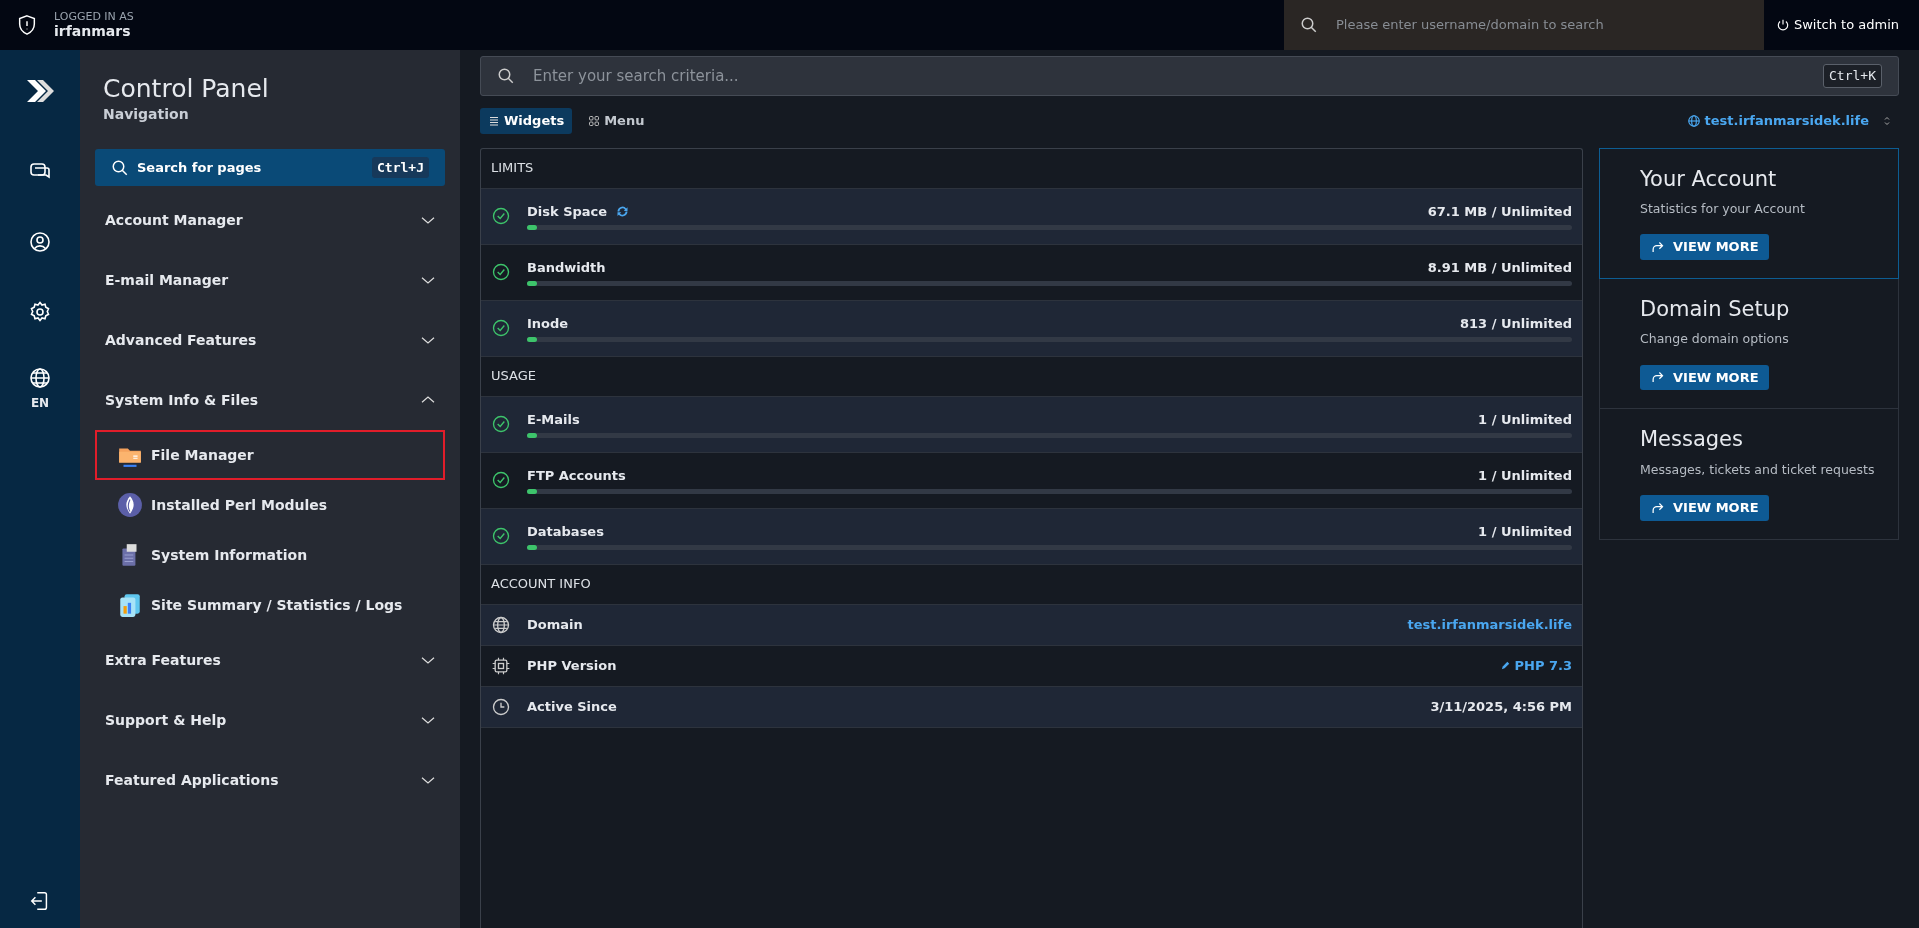 This screenshot has width=1919, height=928. I want to click on shield-icon, so click(27, 25).